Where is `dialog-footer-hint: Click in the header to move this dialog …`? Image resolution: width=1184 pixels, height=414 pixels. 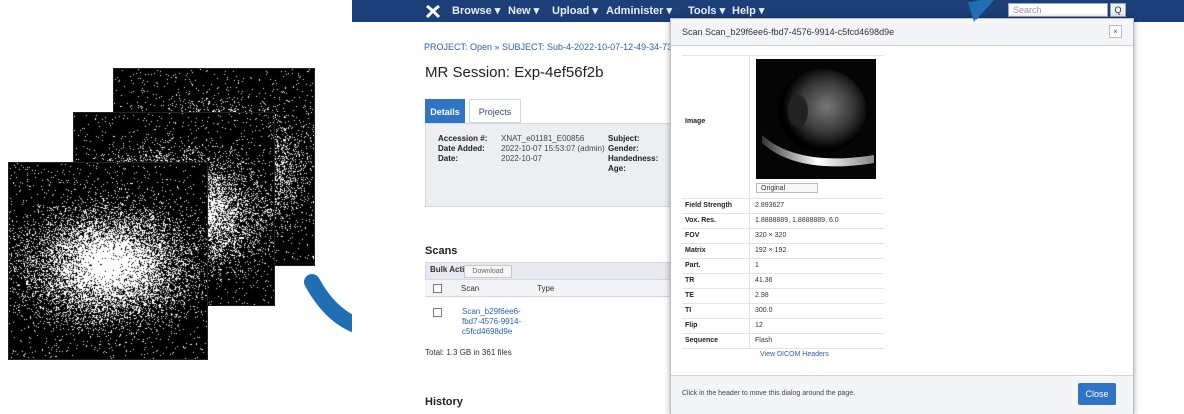
dialog-footer-hint: Click in the header to move this dialog … is located at coordinates (769, 393).